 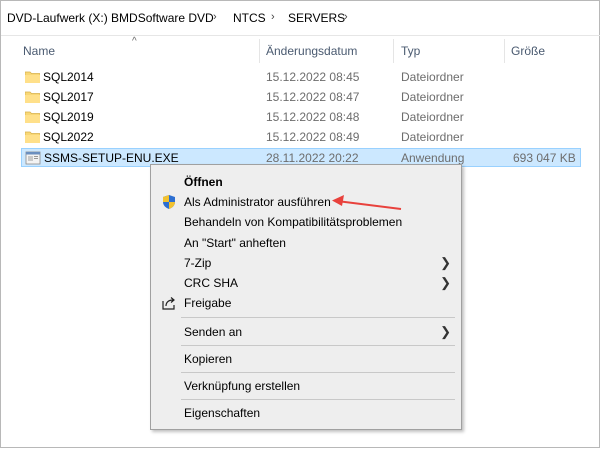 I want to click on file-name: SSMS-SETUP-ENU.EXE, so click(x=111, y=158).